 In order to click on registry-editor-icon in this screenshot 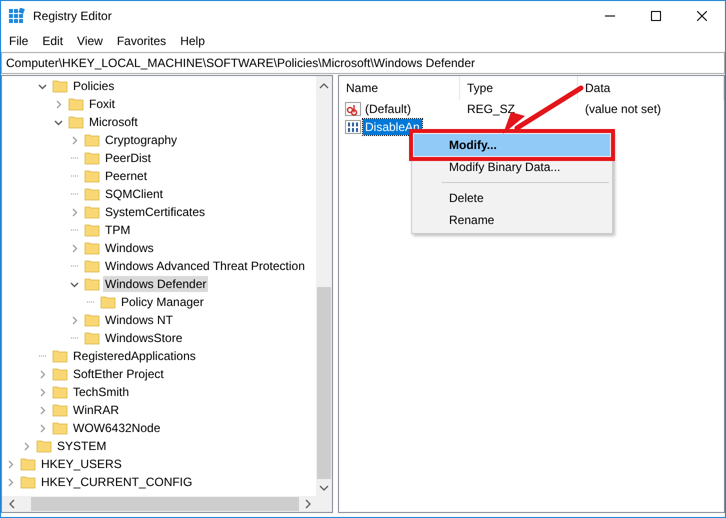, I will do `click(17, 16)`.